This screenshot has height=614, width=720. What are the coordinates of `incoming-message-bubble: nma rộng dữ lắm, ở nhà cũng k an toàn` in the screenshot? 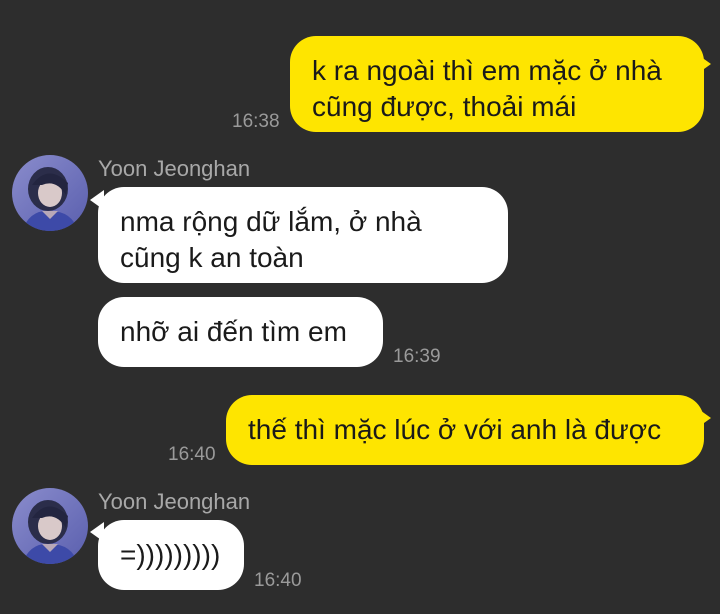 It's located at (303, 235).